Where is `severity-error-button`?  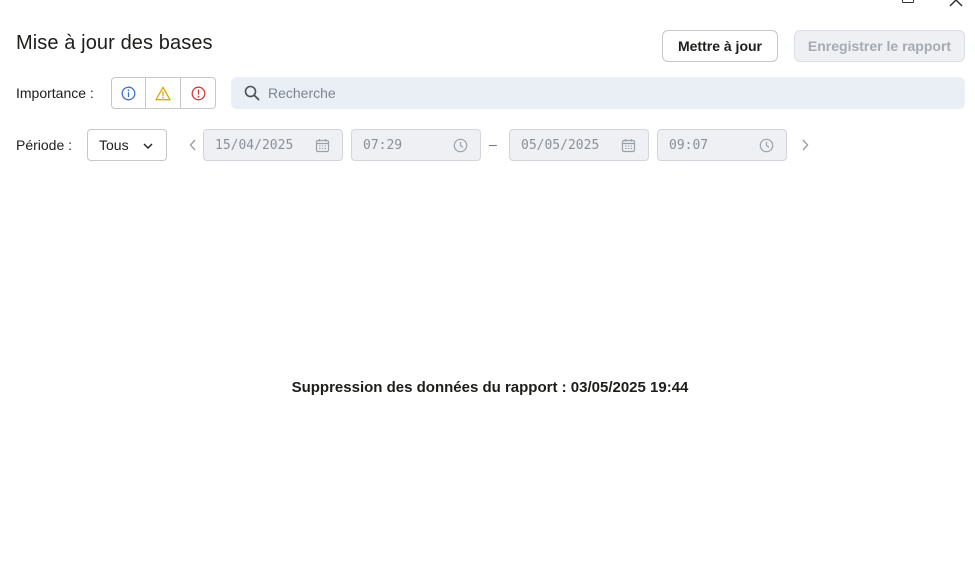 severity-error-button is located at coordinates (198, 93).